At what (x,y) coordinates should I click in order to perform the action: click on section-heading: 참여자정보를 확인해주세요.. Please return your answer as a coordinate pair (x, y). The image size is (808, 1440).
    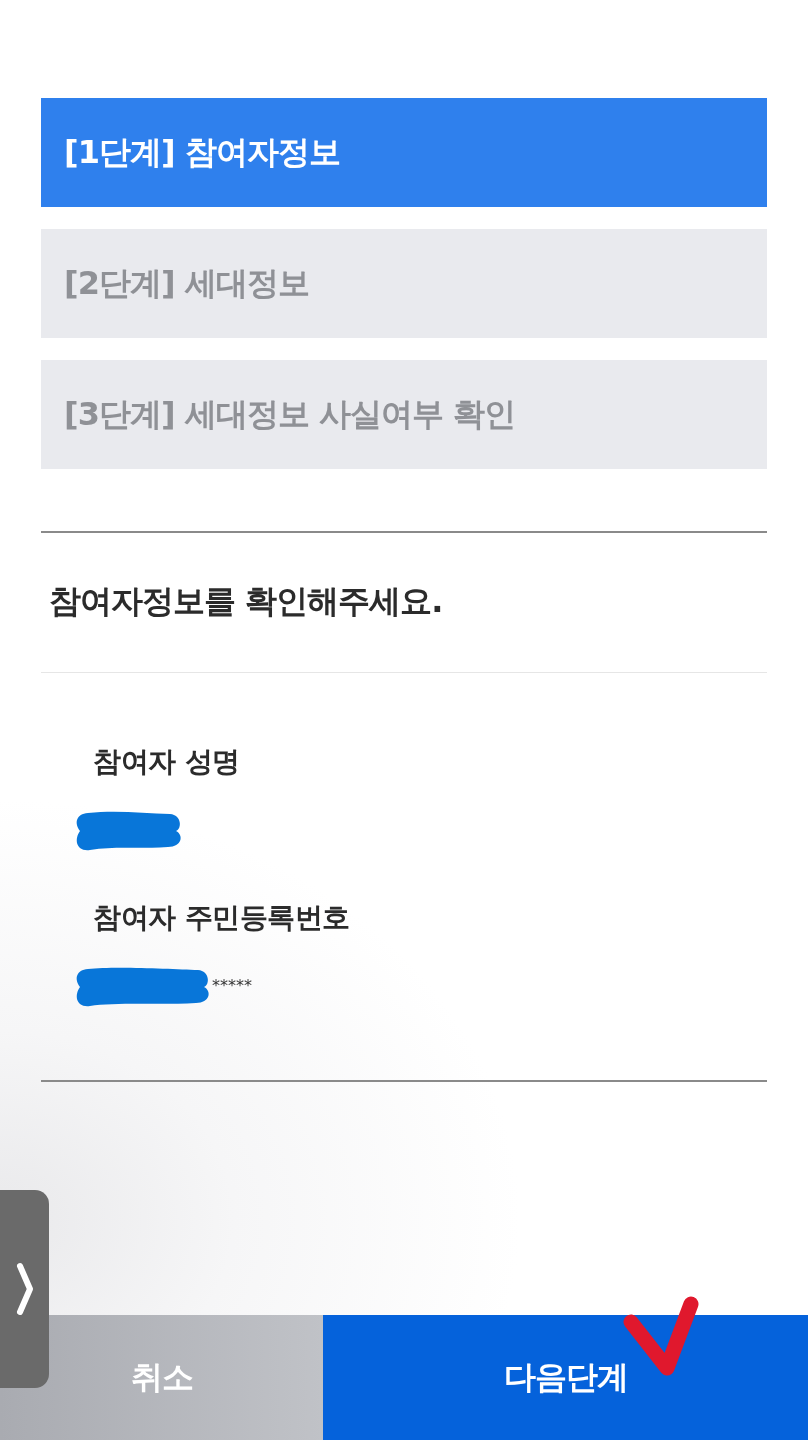
    Looking at the image, I should click on (246, 601).